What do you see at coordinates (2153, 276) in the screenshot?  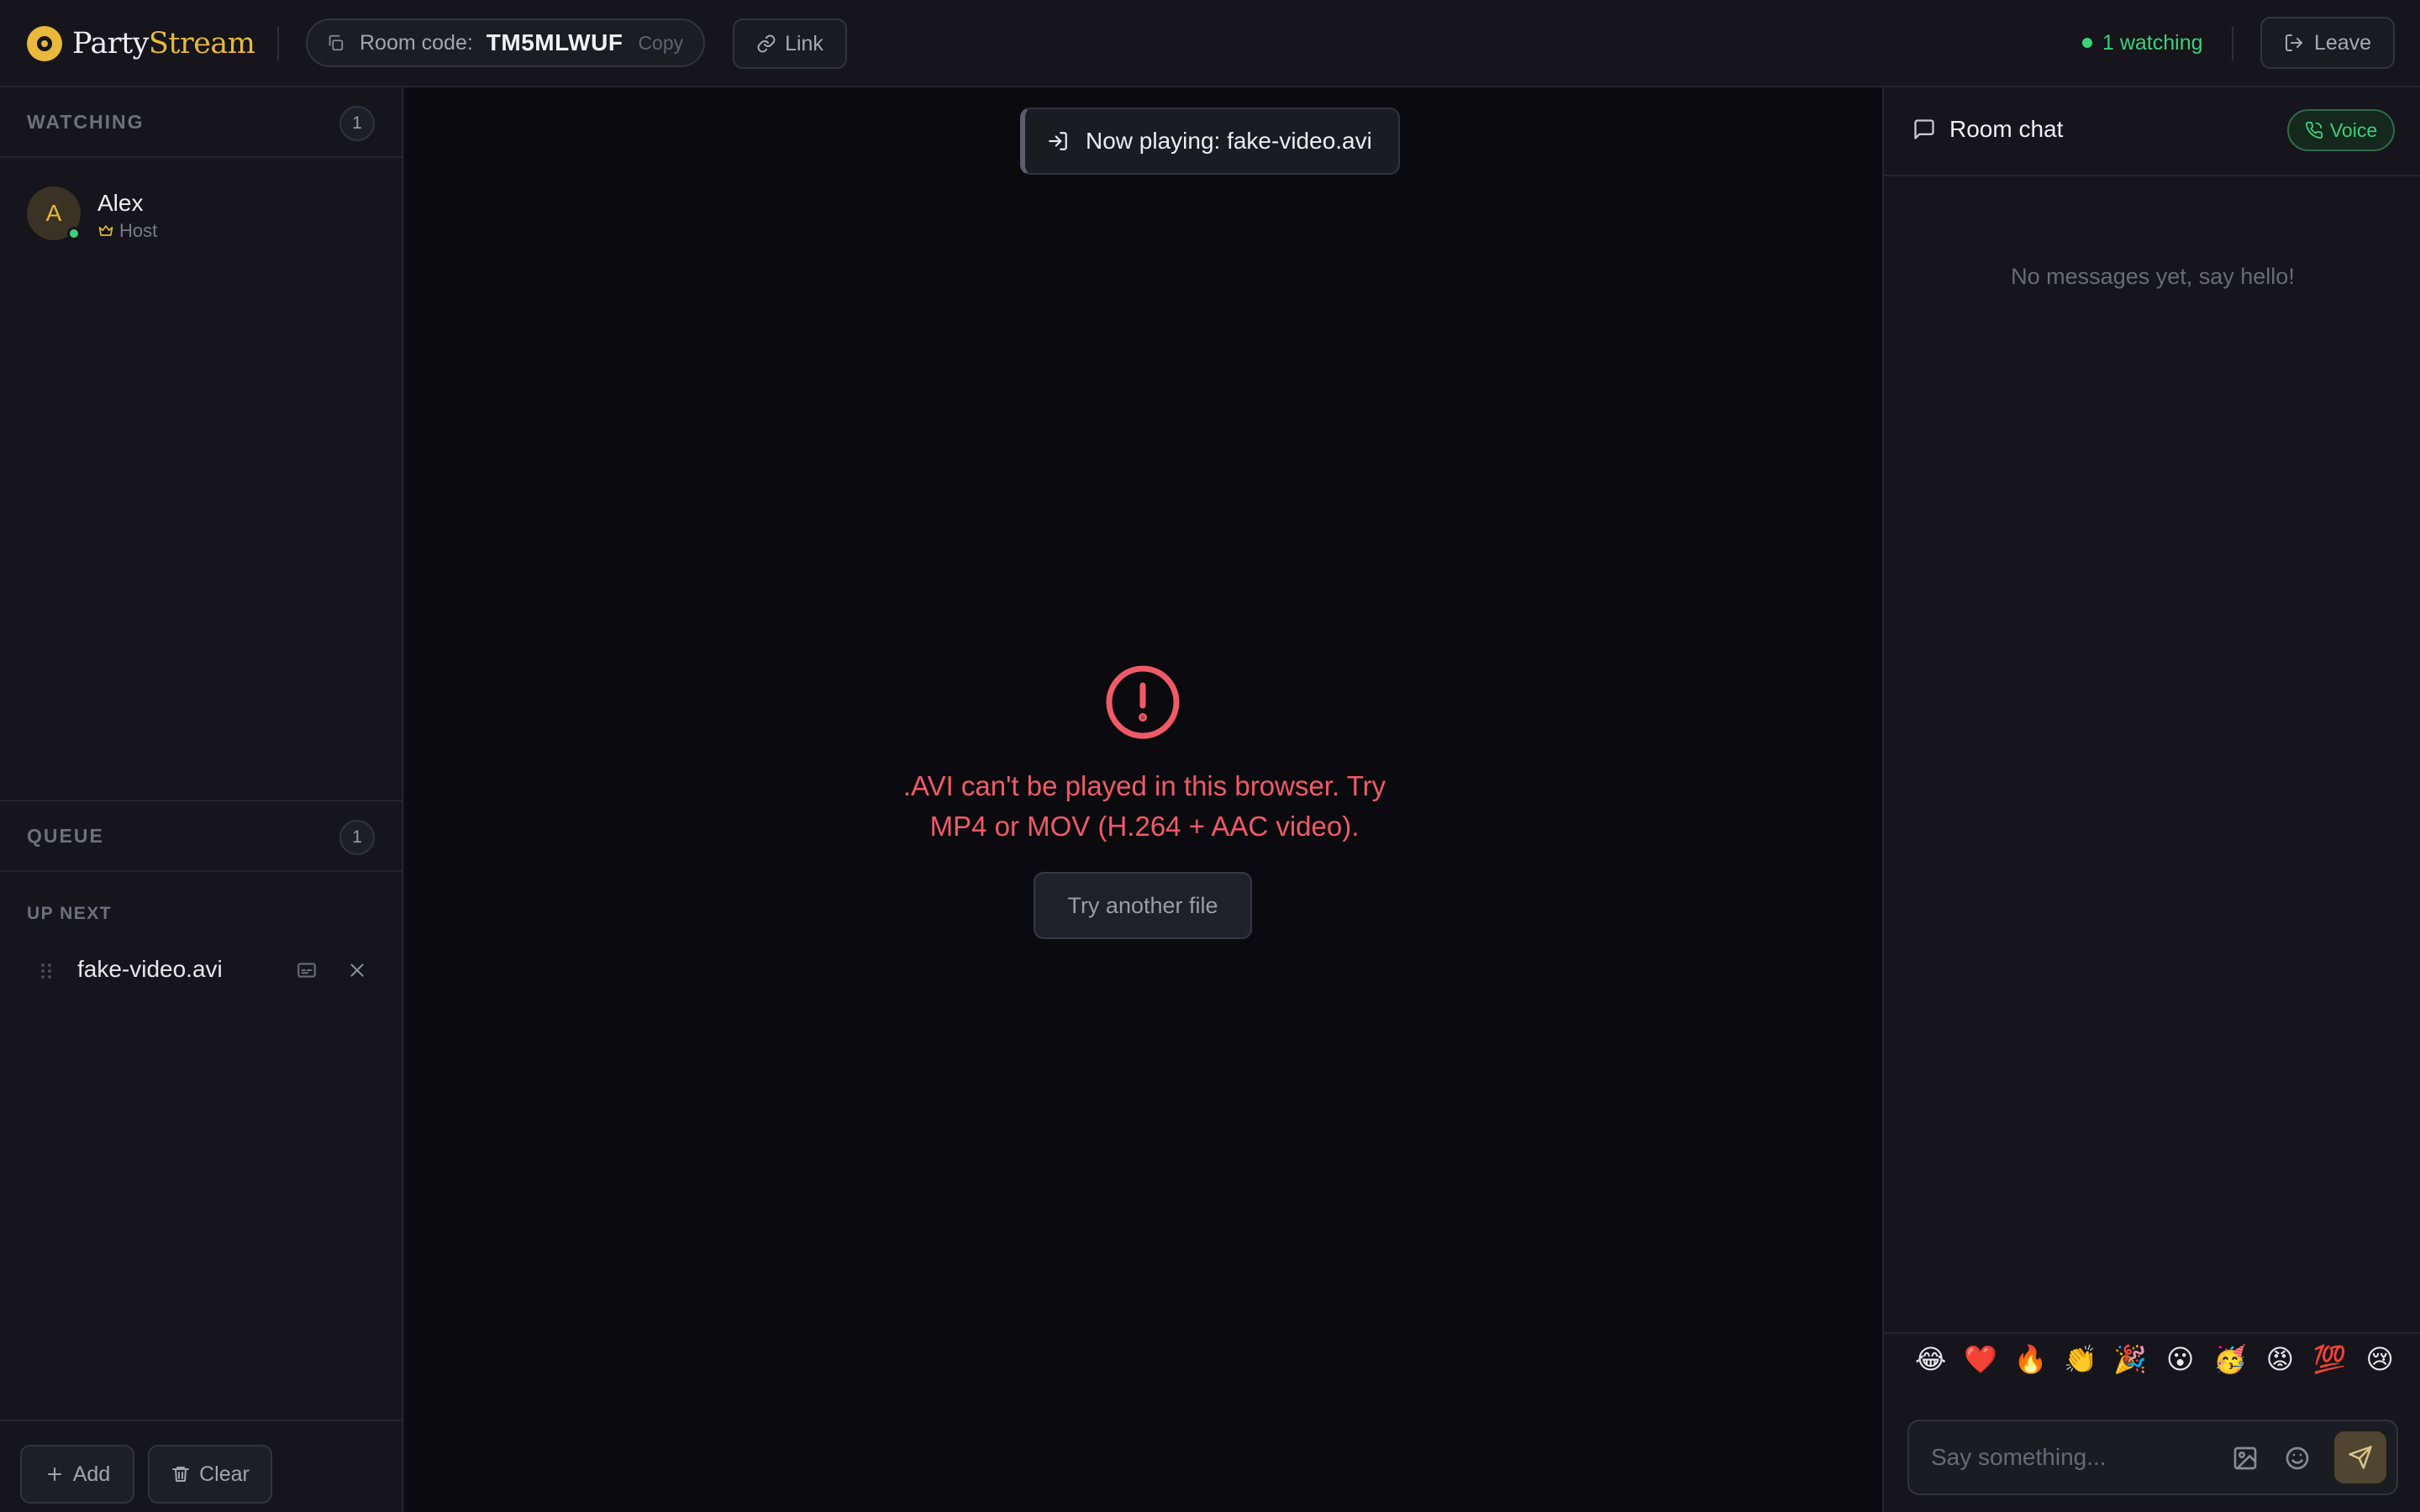 I see `empty-chat-message: No messages yet, say hello!` at bounding box center [2153, 276].